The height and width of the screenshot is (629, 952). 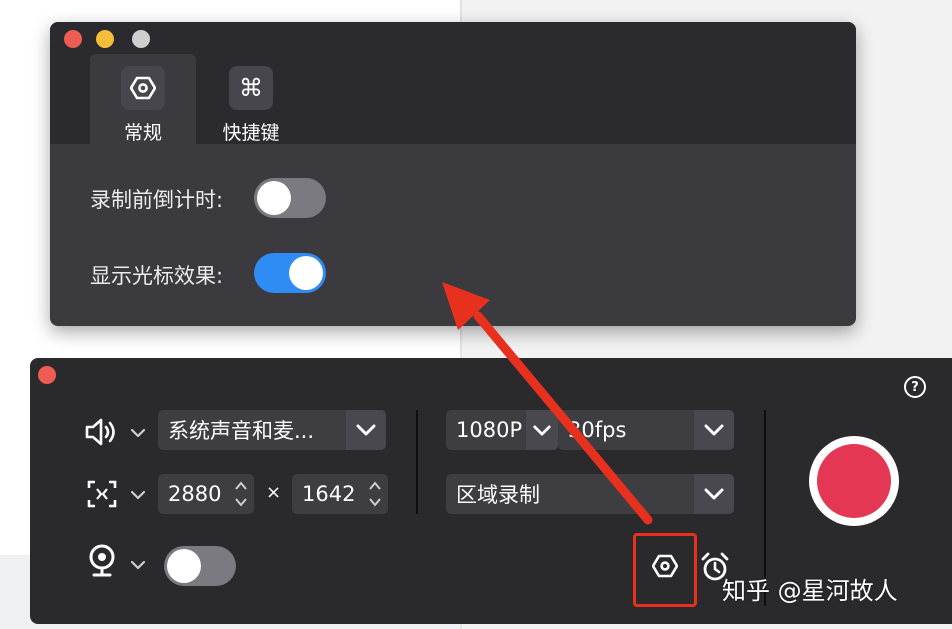 What do you see at coordinates (195, 494) in the screenshot?
I see `width-value: 2880` at bounding box center [195, 494].